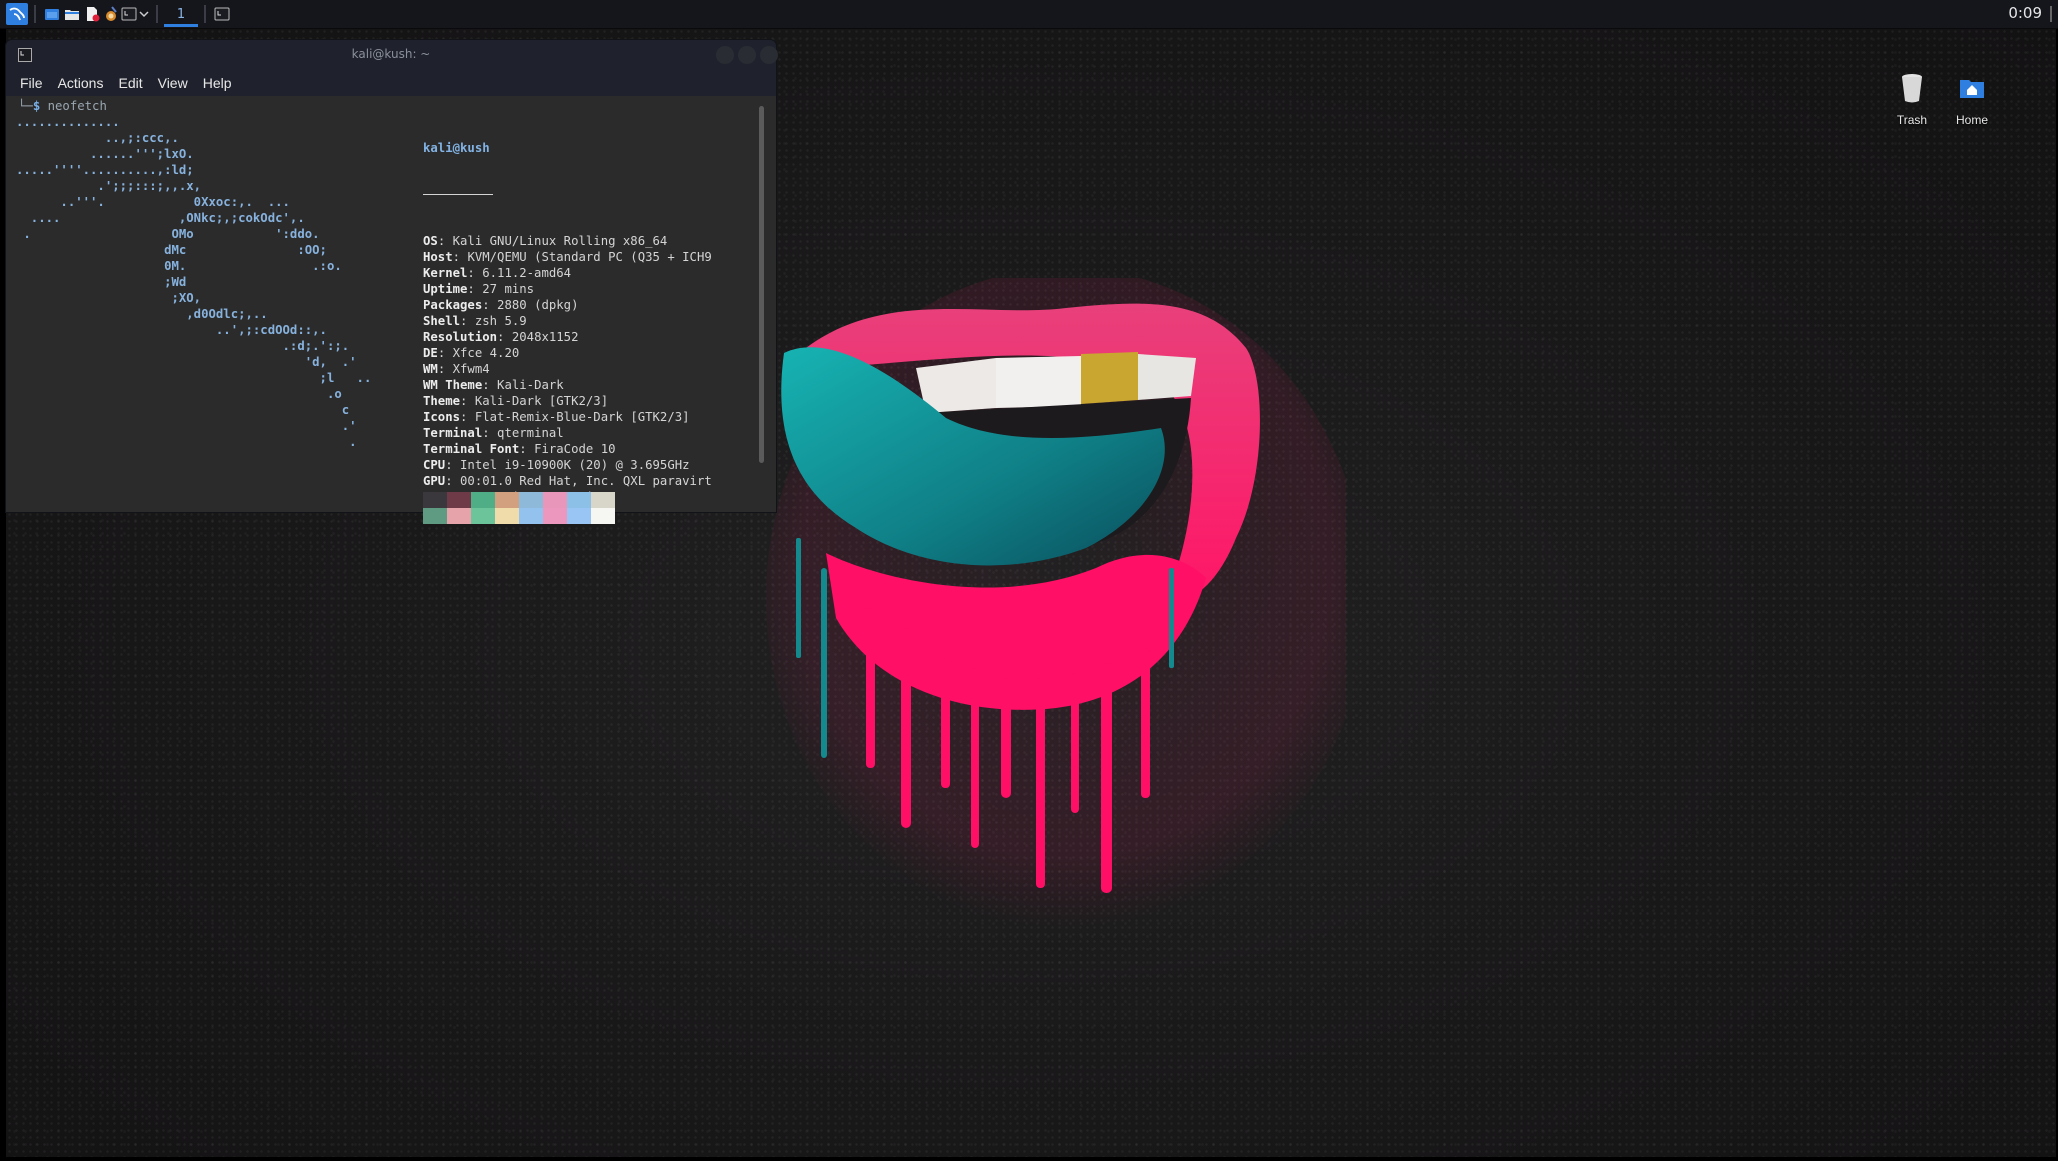 This screenshot has height=1161, width=2058. What do you see at coordinates (538, 305) in the screenshot?
I see `info-value: 2880 (dpkg)` at bounding box center [538, 305].